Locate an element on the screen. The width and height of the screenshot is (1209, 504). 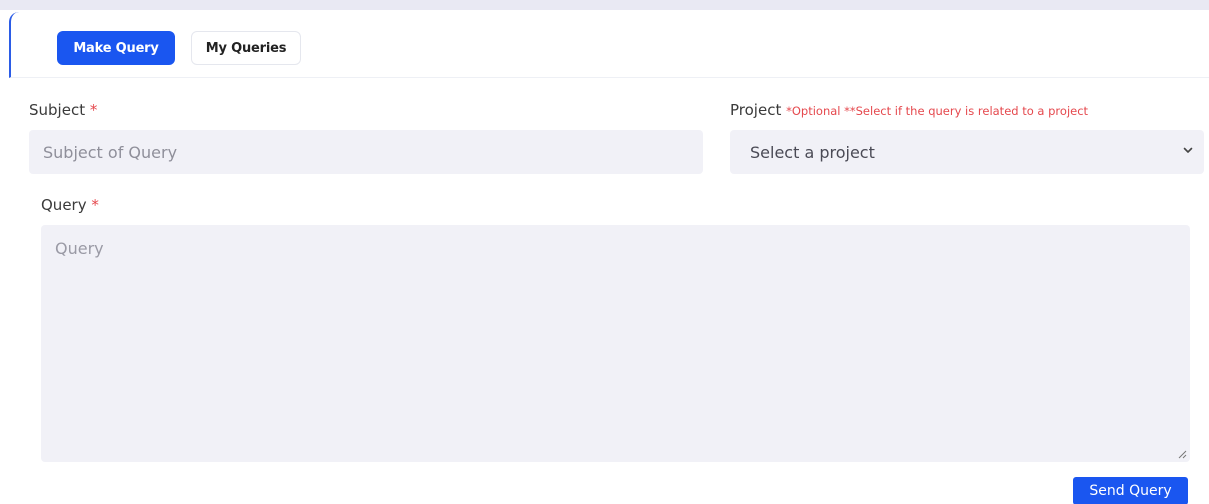
subject-required-mark: * is located at coordinates (93, 110).